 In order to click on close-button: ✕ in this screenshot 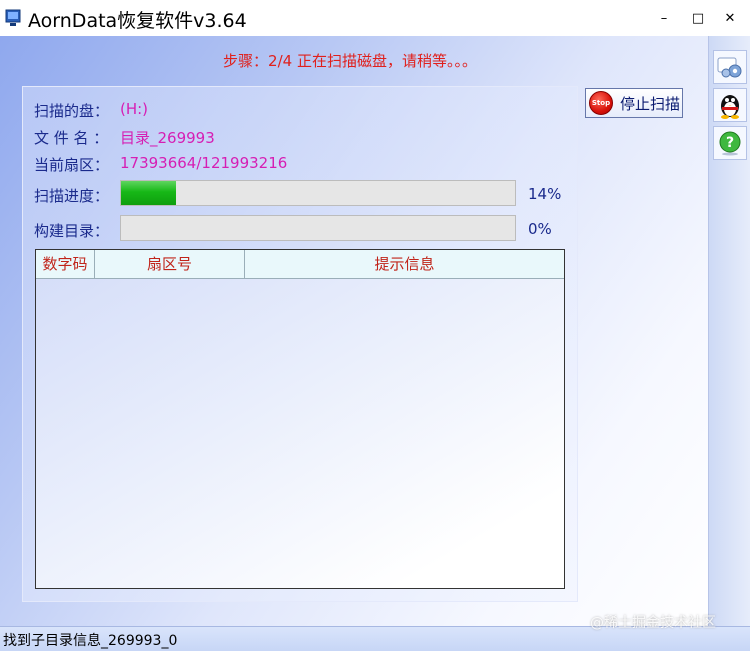, I will do `click(730, 18)`.